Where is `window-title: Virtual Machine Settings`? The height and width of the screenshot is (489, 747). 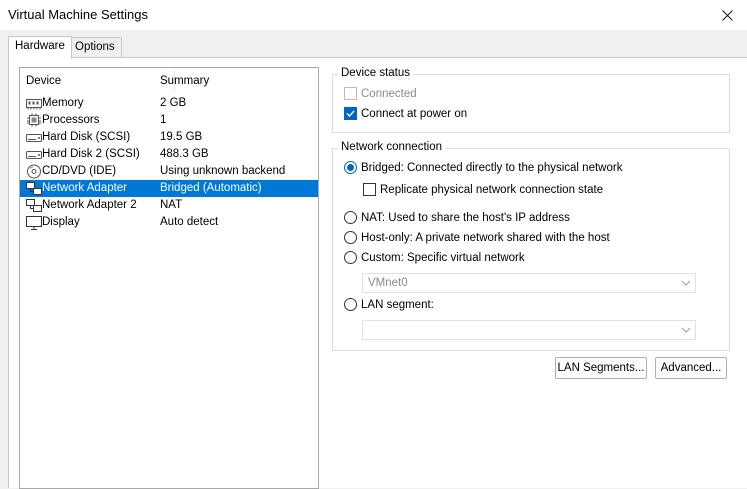
window-title: Virtual Machine Settings is located at coordinates (78, 14).